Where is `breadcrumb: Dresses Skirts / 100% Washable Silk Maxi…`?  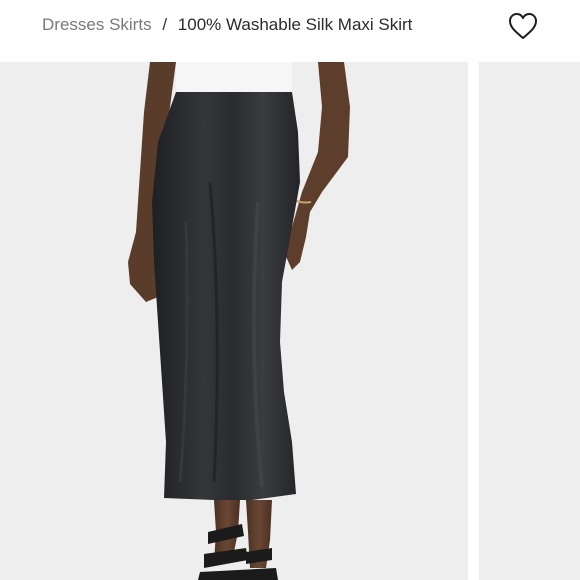
breadcrumb: Dresses Skirts / 100% Washable Silk Maxi… is located at coordinates (227, 25).